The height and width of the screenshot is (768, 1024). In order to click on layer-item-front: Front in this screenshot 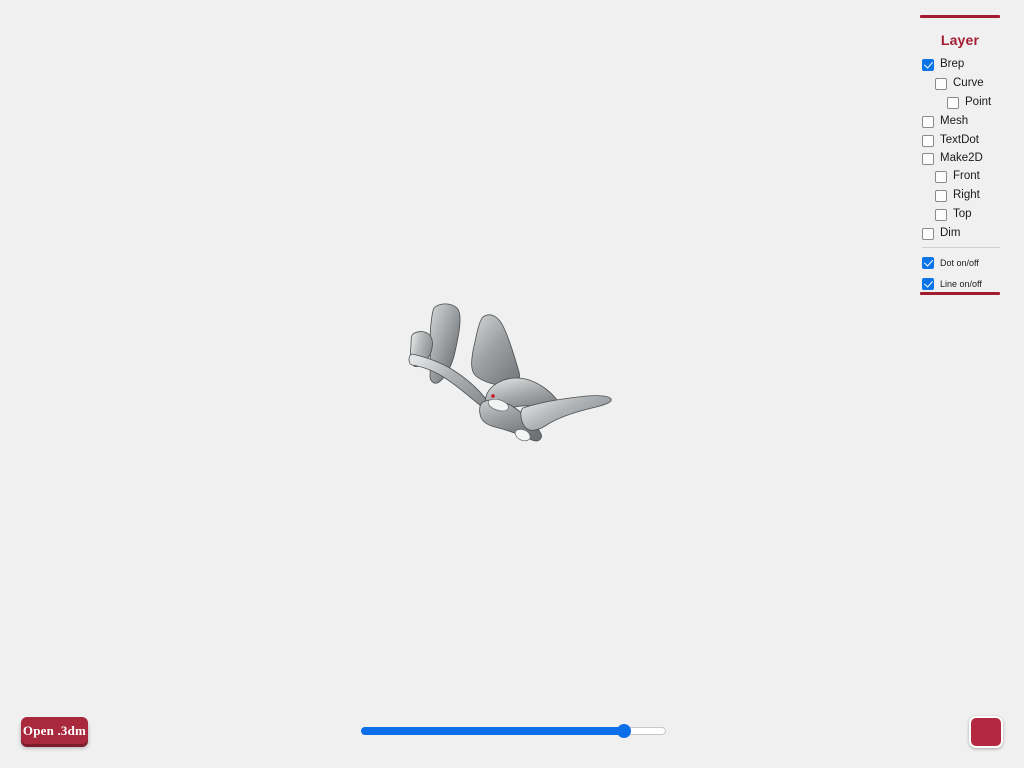, I will do `click(957, 177)`.